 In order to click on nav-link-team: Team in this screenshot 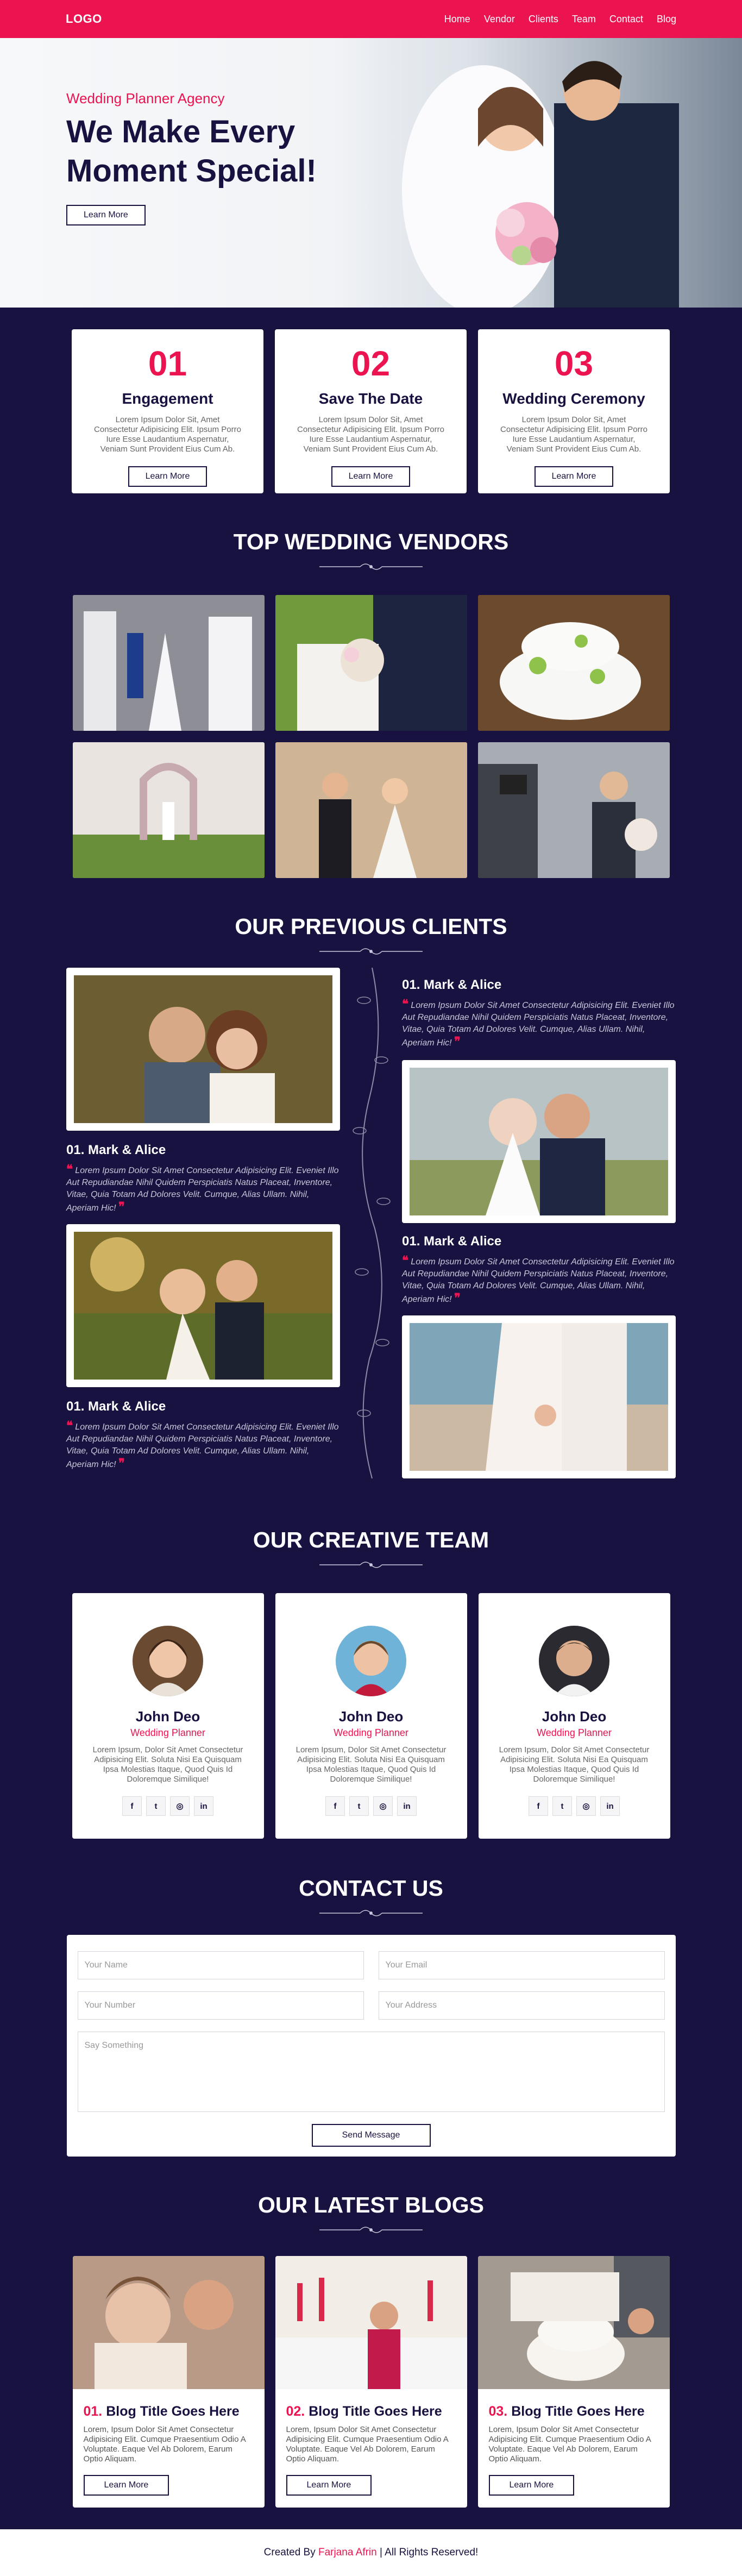, I will do `click(584, 19)`.